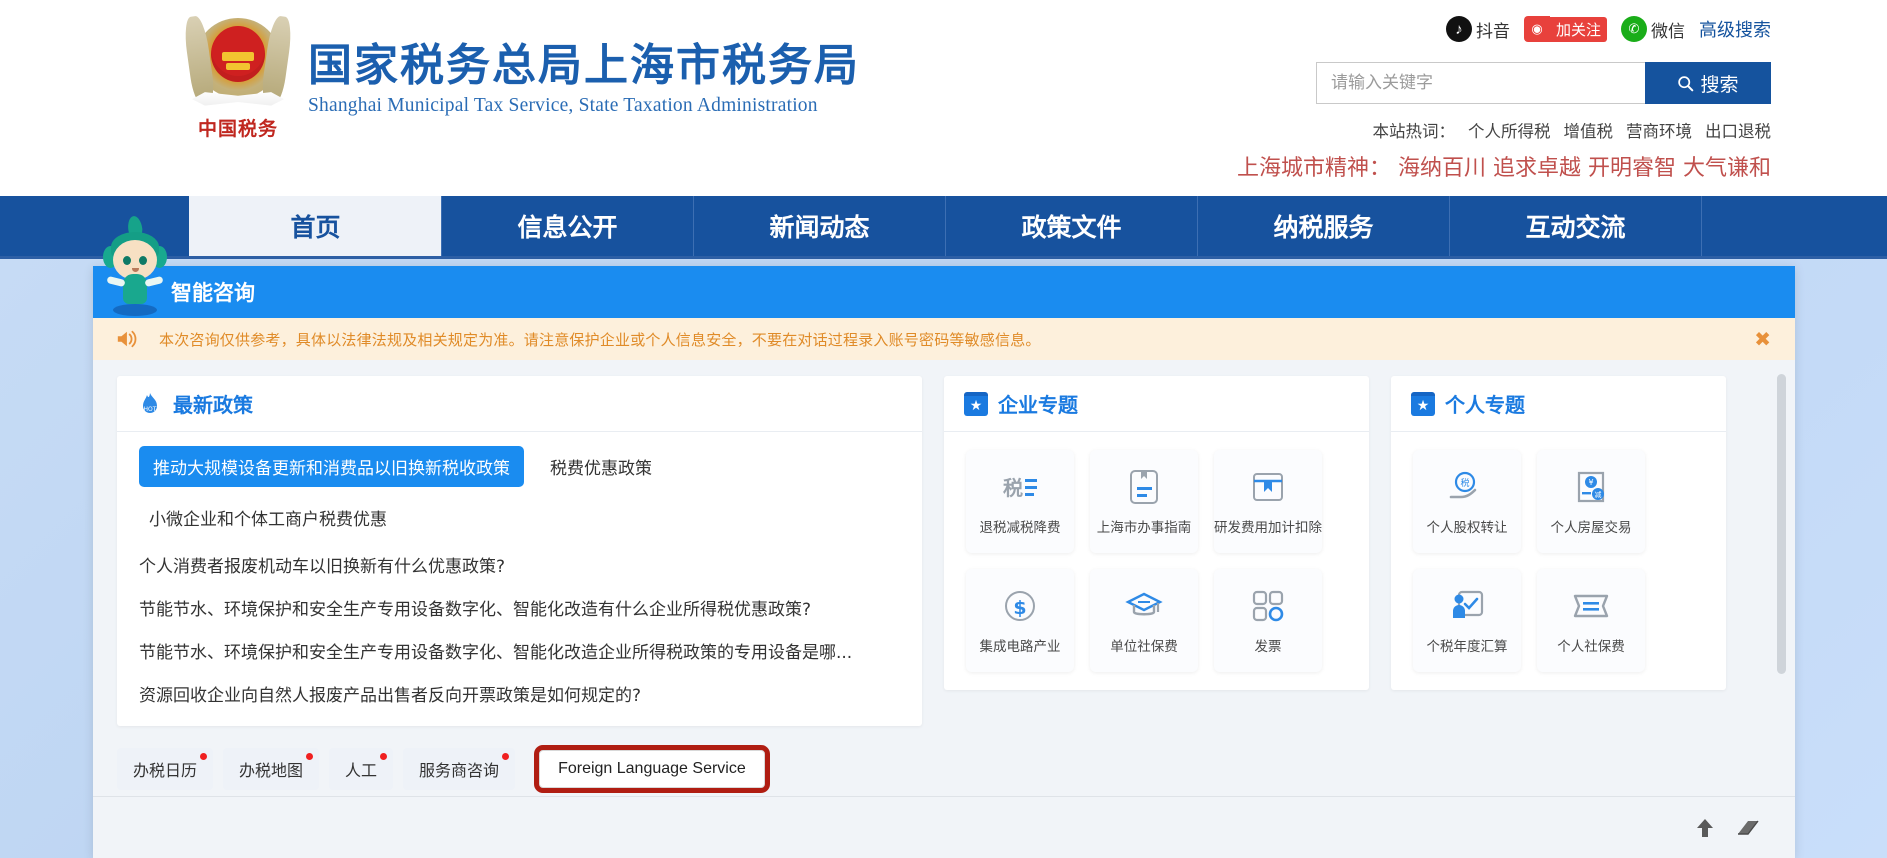  Describe the element at coordinates (237, 129) in the screenshot. I see `emblem-text: 中国税务` at that location.